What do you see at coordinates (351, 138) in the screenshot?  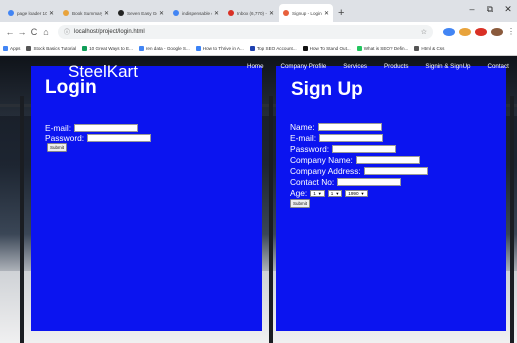 I see `signup-email-field` at bounding box center [351, 138].